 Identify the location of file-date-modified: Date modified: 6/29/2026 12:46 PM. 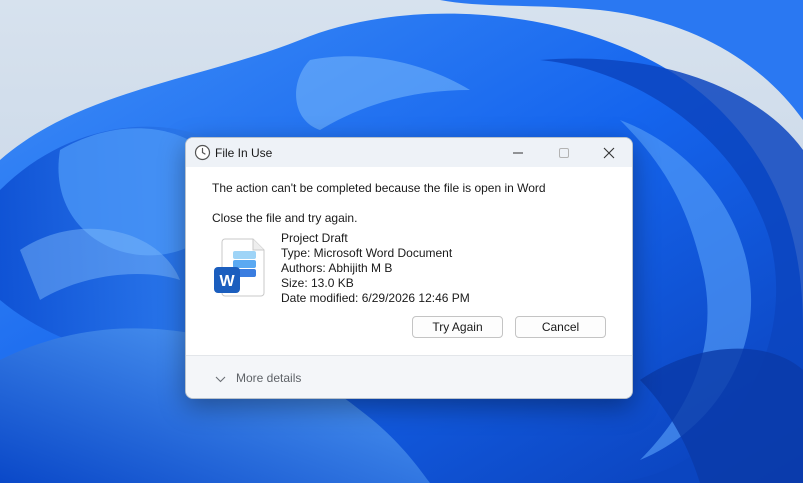
(375, 298).